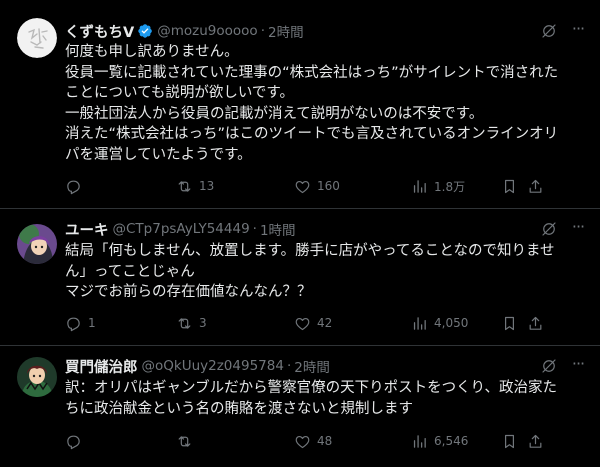 Image resolution: width=600 pixels, height=467 pixels. Describe the element at coordinates (213, 366) in the screenshot. I see `user-handle: @oQkUuy2z0495784` at that location.